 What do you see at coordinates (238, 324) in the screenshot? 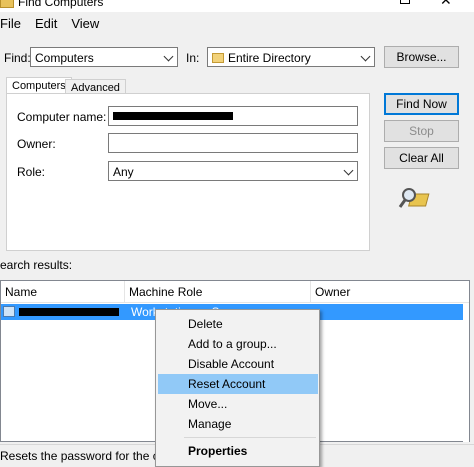
I see `context-menu-delete: Delete` at bounding box center [238, 324].